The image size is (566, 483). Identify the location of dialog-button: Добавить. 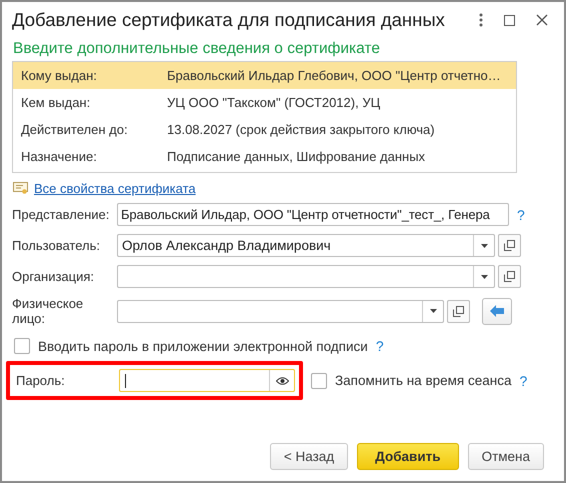
(408, 456).